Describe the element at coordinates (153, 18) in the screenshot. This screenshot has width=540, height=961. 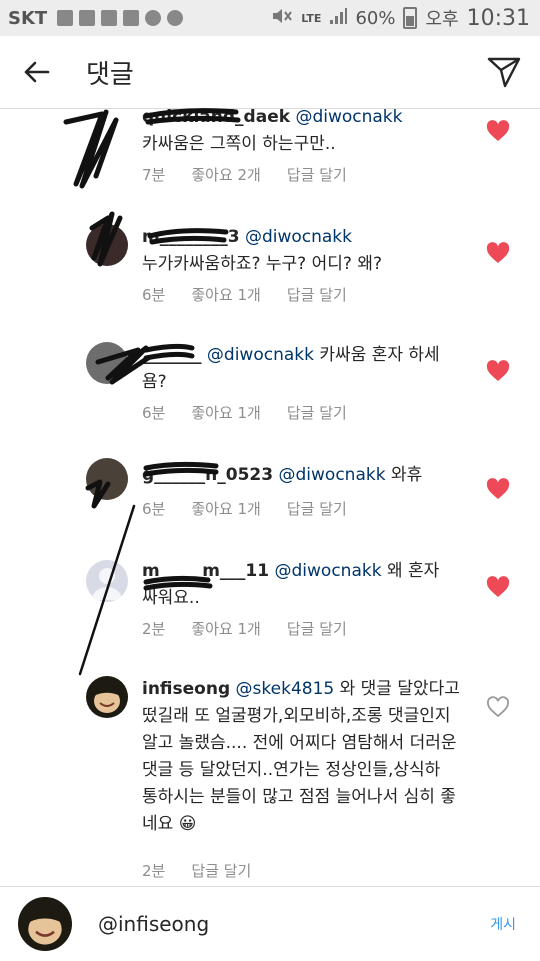
I see `talk-icon` at that location.